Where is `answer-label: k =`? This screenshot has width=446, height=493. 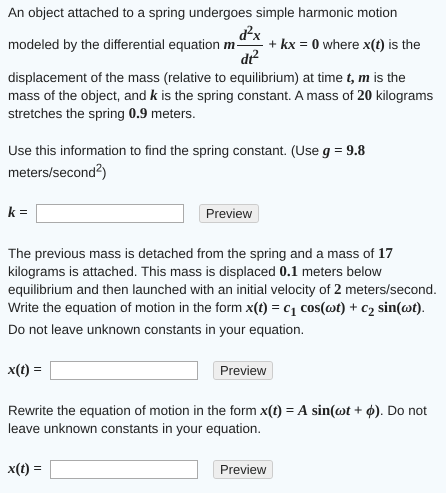 answer-label: k = is located at coordinates (18, 213).